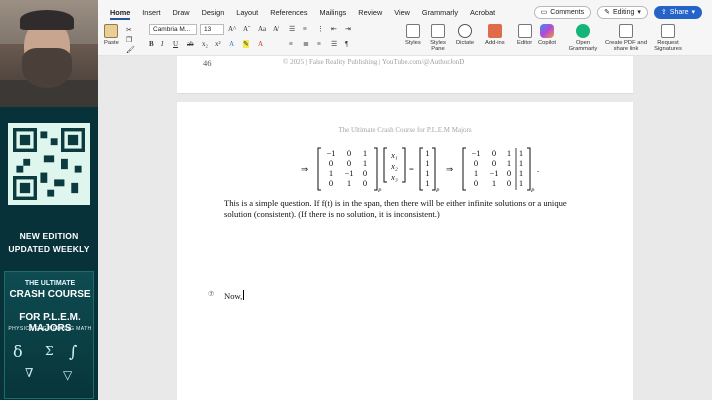  What do you see at coordinates (626, 38) in the screenshot?
I see `create-pdf-button: Create PDF and share link` at bounding box center [626, 38].